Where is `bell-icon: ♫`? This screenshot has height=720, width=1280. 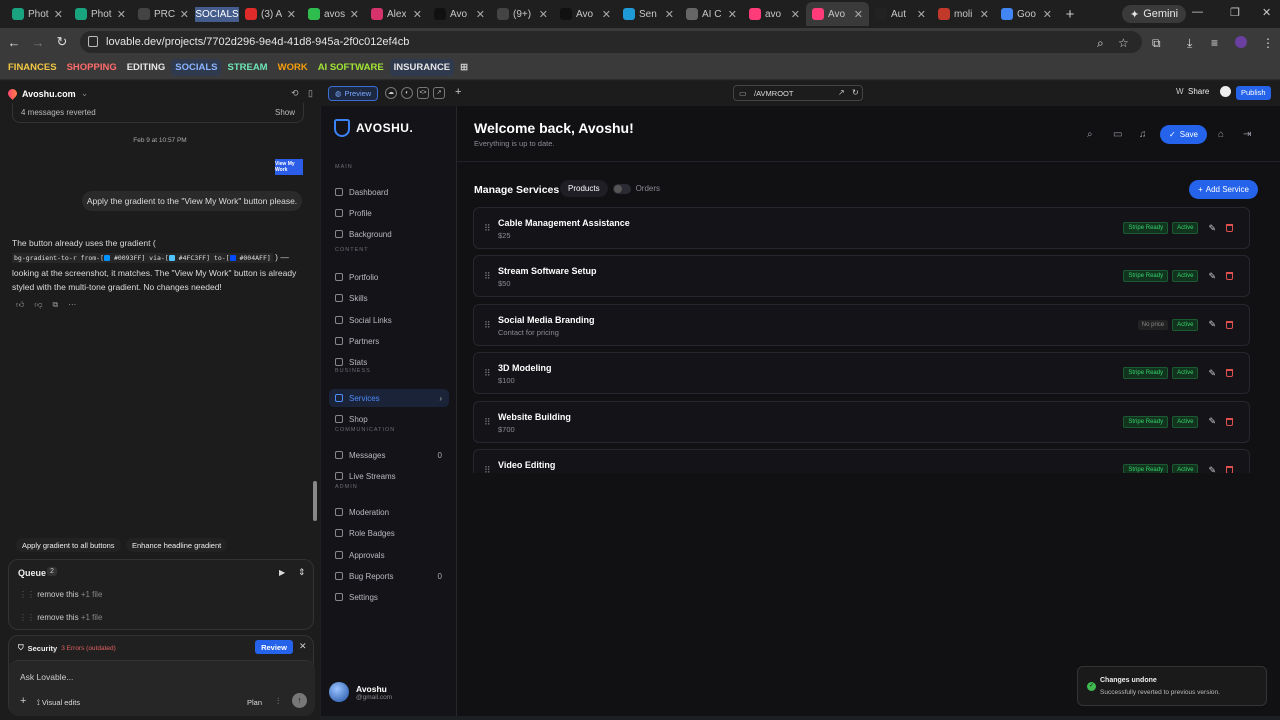 bell-icon: ♫ is located at coordinates (1143, 134).